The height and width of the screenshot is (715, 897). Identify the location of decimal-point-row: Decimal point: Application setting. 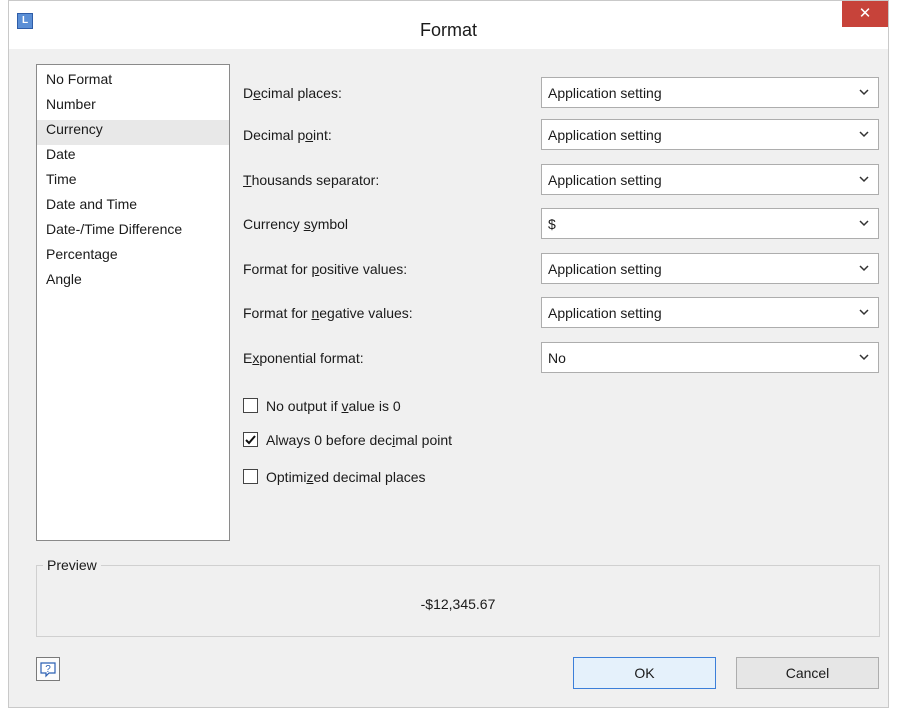
(561, 136).